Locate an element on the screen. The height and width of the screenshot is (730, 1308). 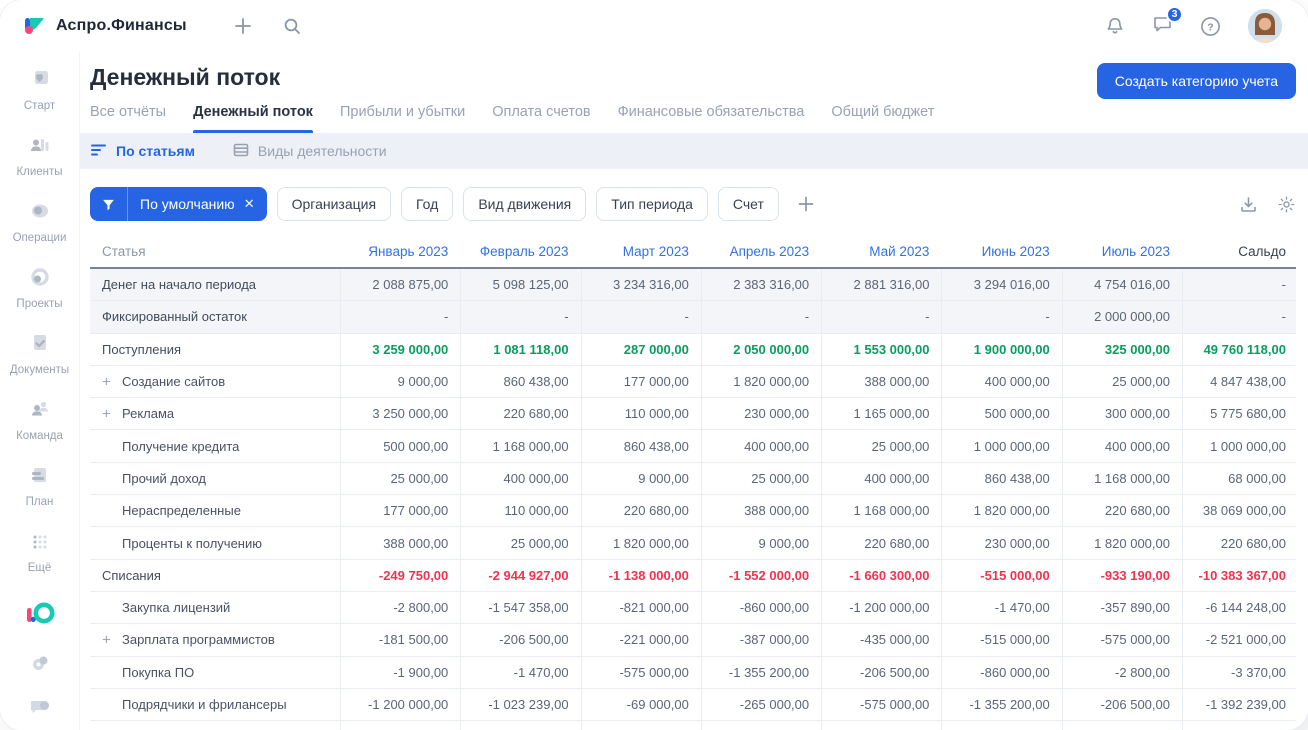
row-value: -1 355 200,00 is located at coordinates (760, 672).